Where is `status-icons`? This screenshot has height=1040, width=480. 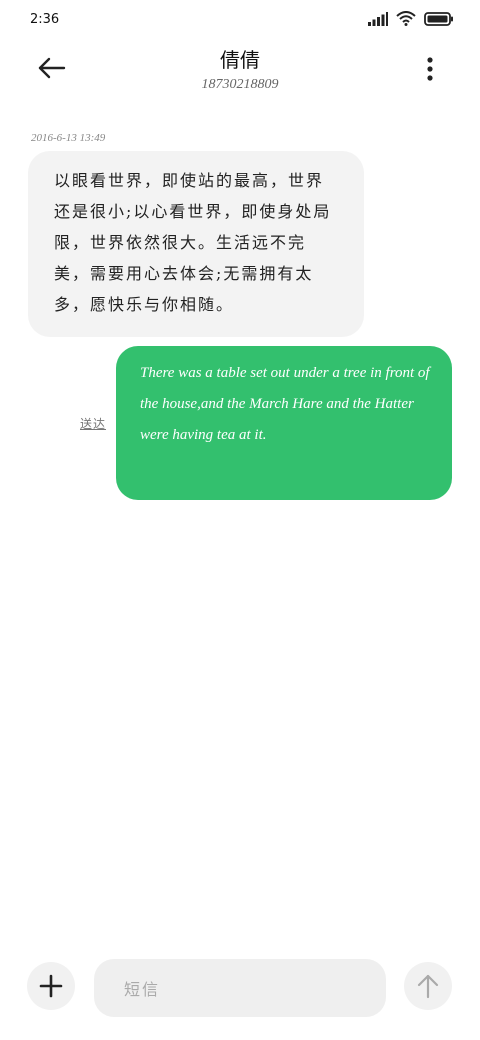
status-icons is located at coordinates (411, 18).